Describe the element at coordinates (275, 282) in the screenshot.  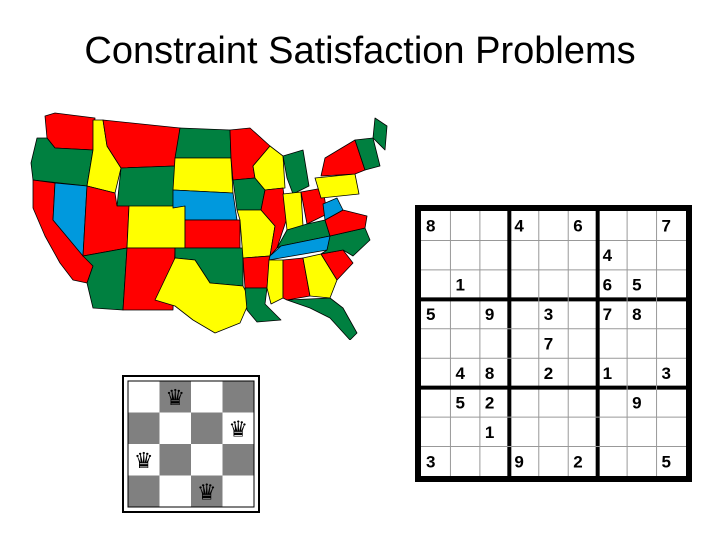
I see `state-mississippi` at that location.